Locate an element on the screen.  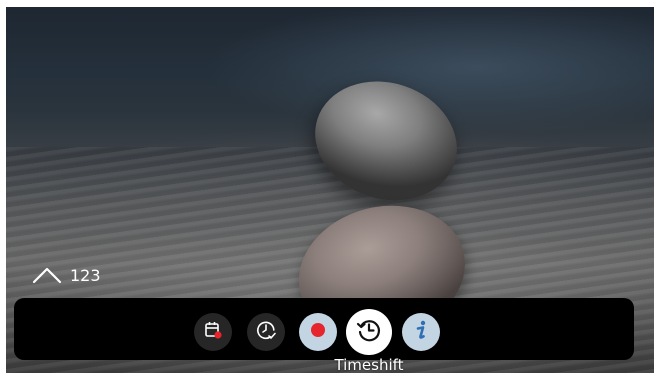
channel-number: 123 is located at coordinates (85, 275).